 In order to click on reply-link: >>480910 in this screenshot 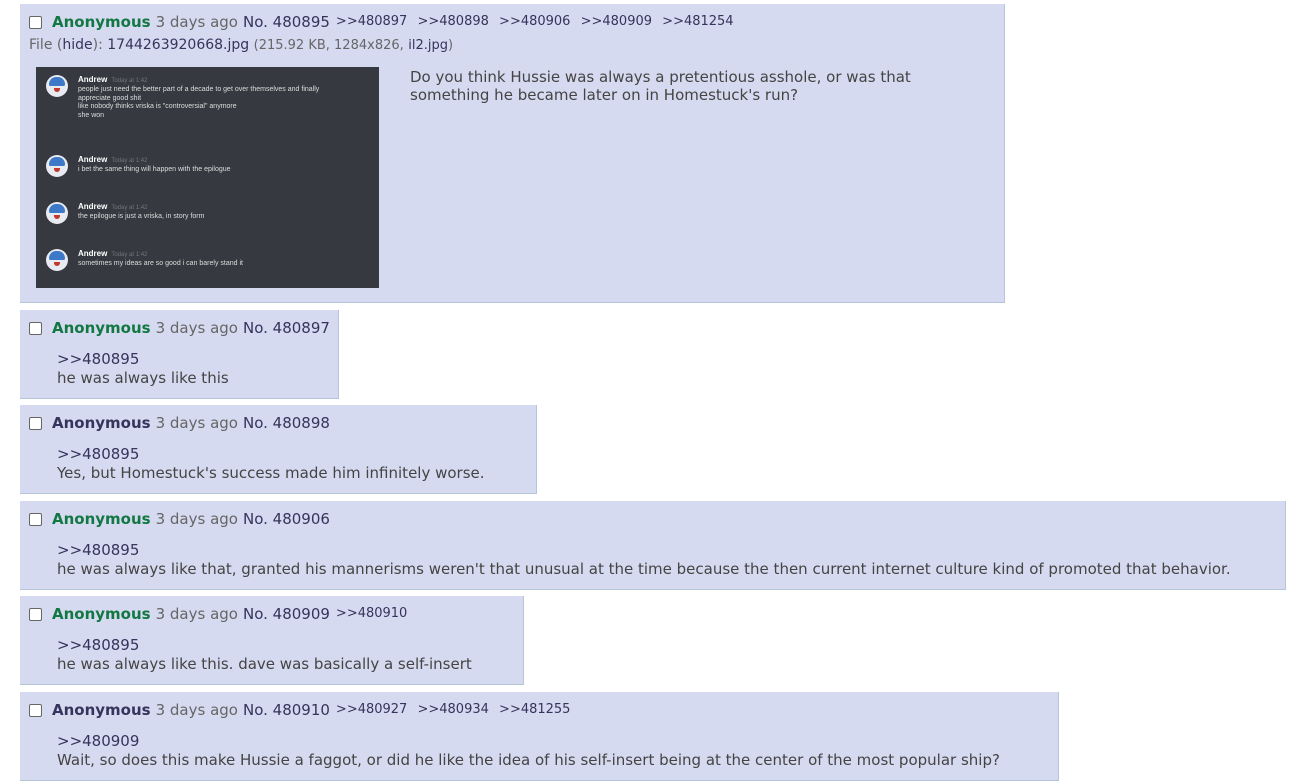, I will do `click(371, 613)`.